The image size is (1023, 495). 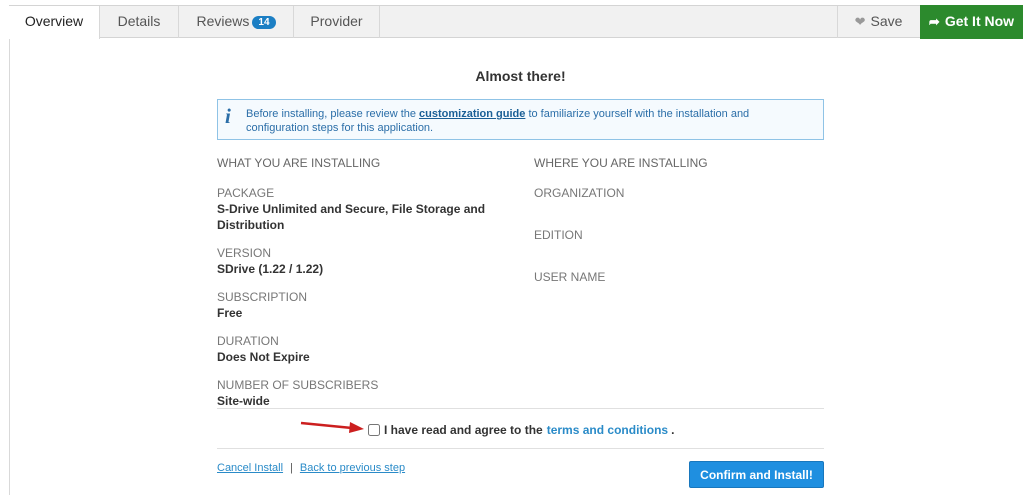 I want to click on heart-icon: ❤, so click(x=860, y=21).